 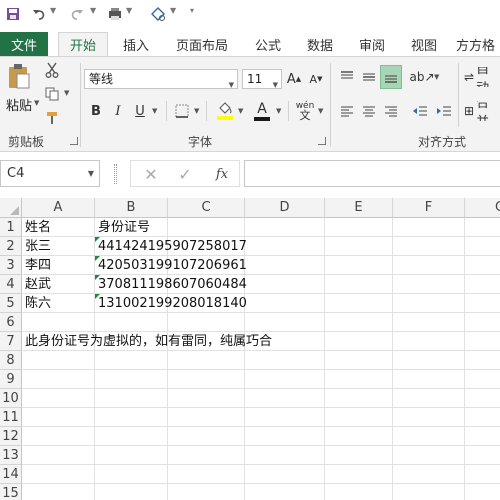 I want to click on decrease-indent-icon, so click(x=420, y=111).